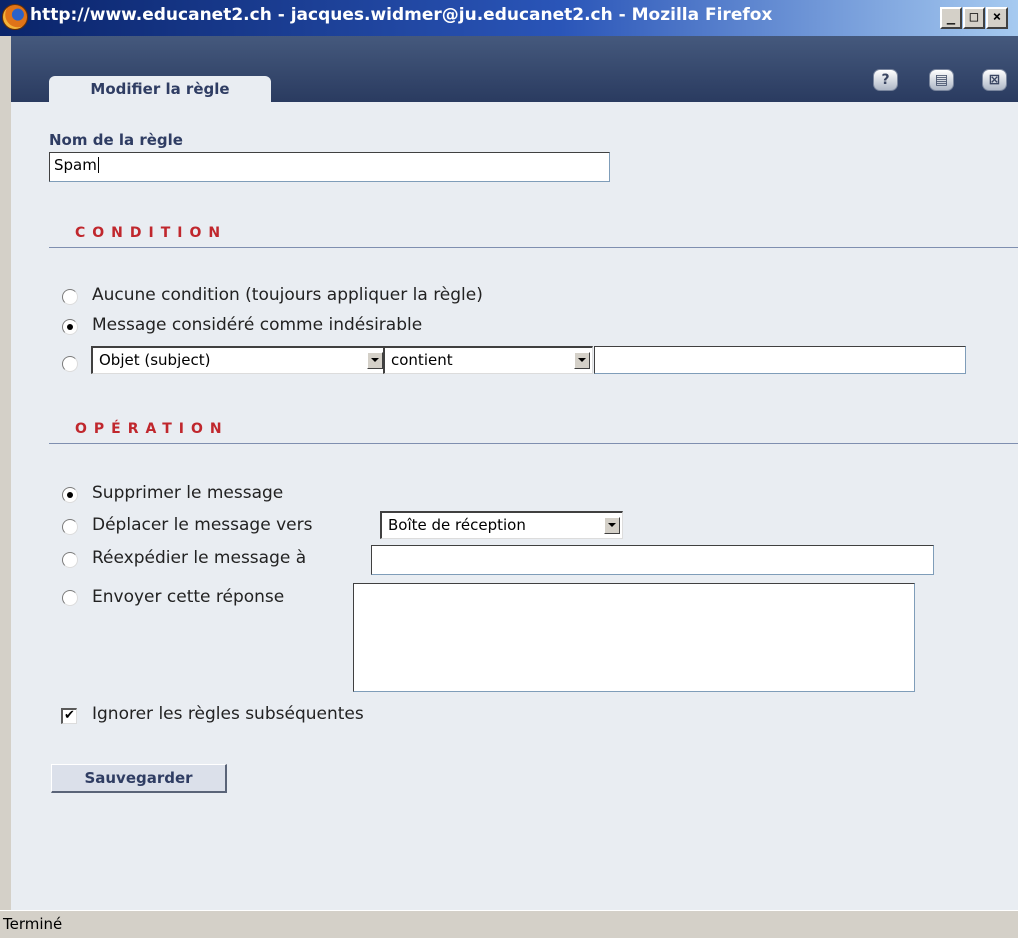 This screenshot has width=1018, height=938. I want to click on maximize-button: □, so click(974, 18).